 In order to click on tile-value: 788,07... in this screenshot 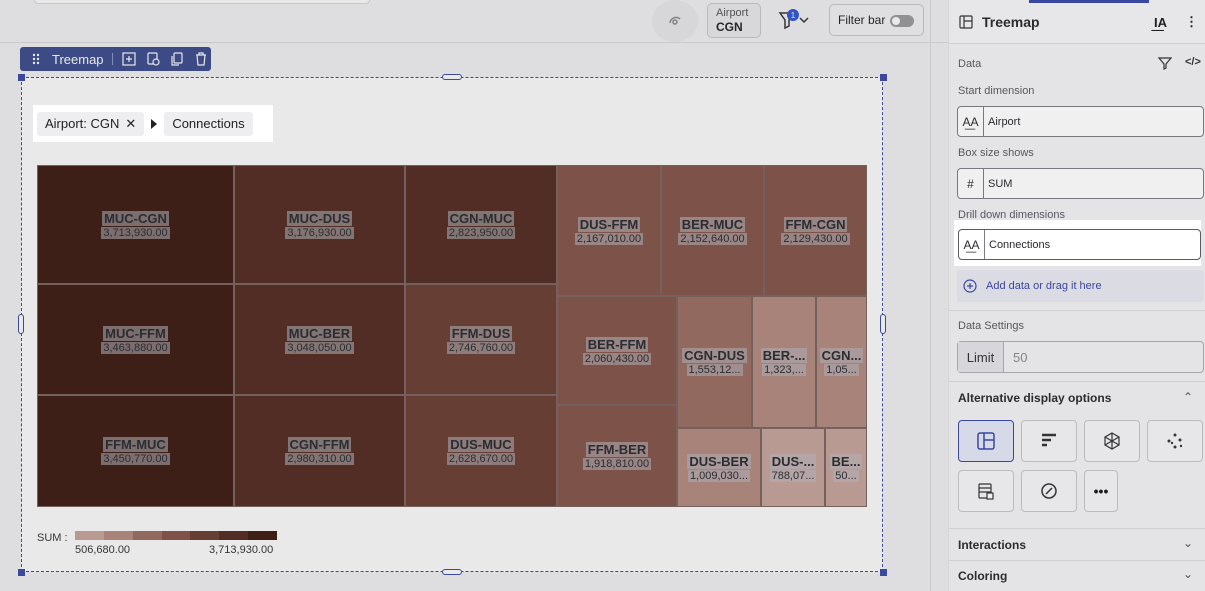, I will do `click(793, 475)`.